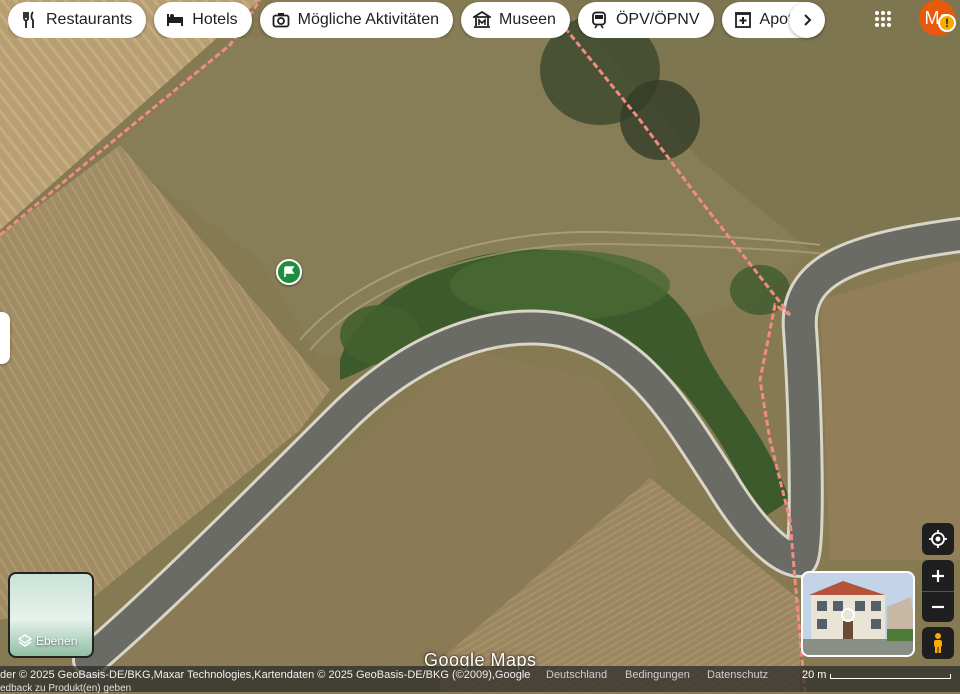  I want to click on camera-icon, so click(281, 20).